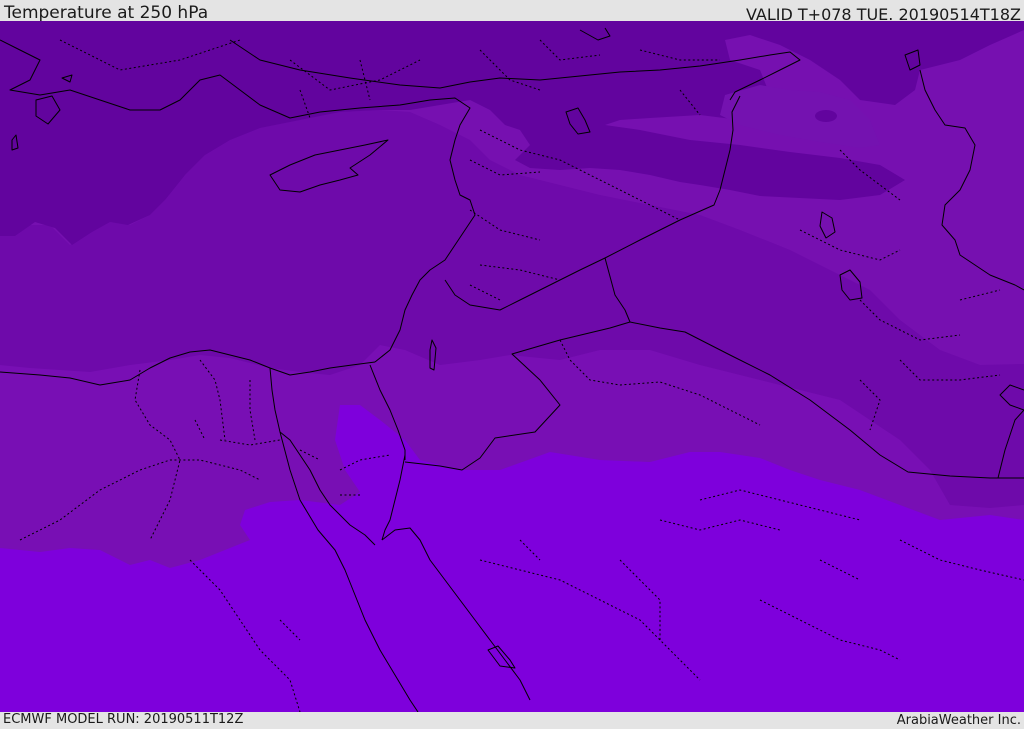 The height and width of the screenshot is (729, 1024). Describe the element at coordinates (826, 116) in the screenshot. I see `cold-patch-small` at that location.